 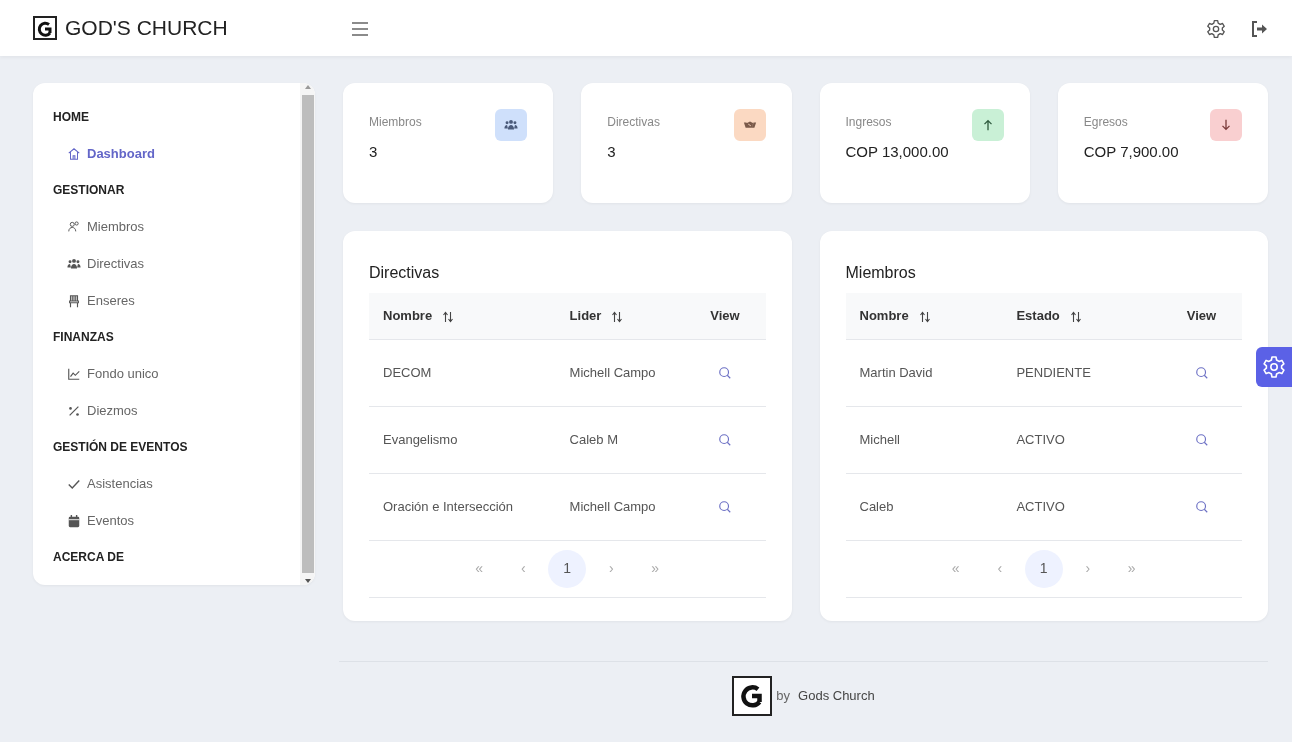 I want to click on column-header: Estado, so click(x=1038, y=315).